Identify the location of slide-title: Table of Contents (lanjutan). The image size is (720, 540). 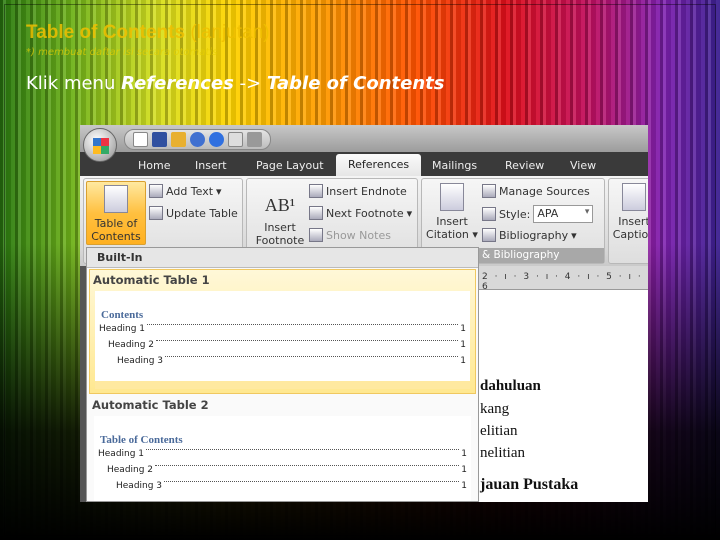
(148, 33).